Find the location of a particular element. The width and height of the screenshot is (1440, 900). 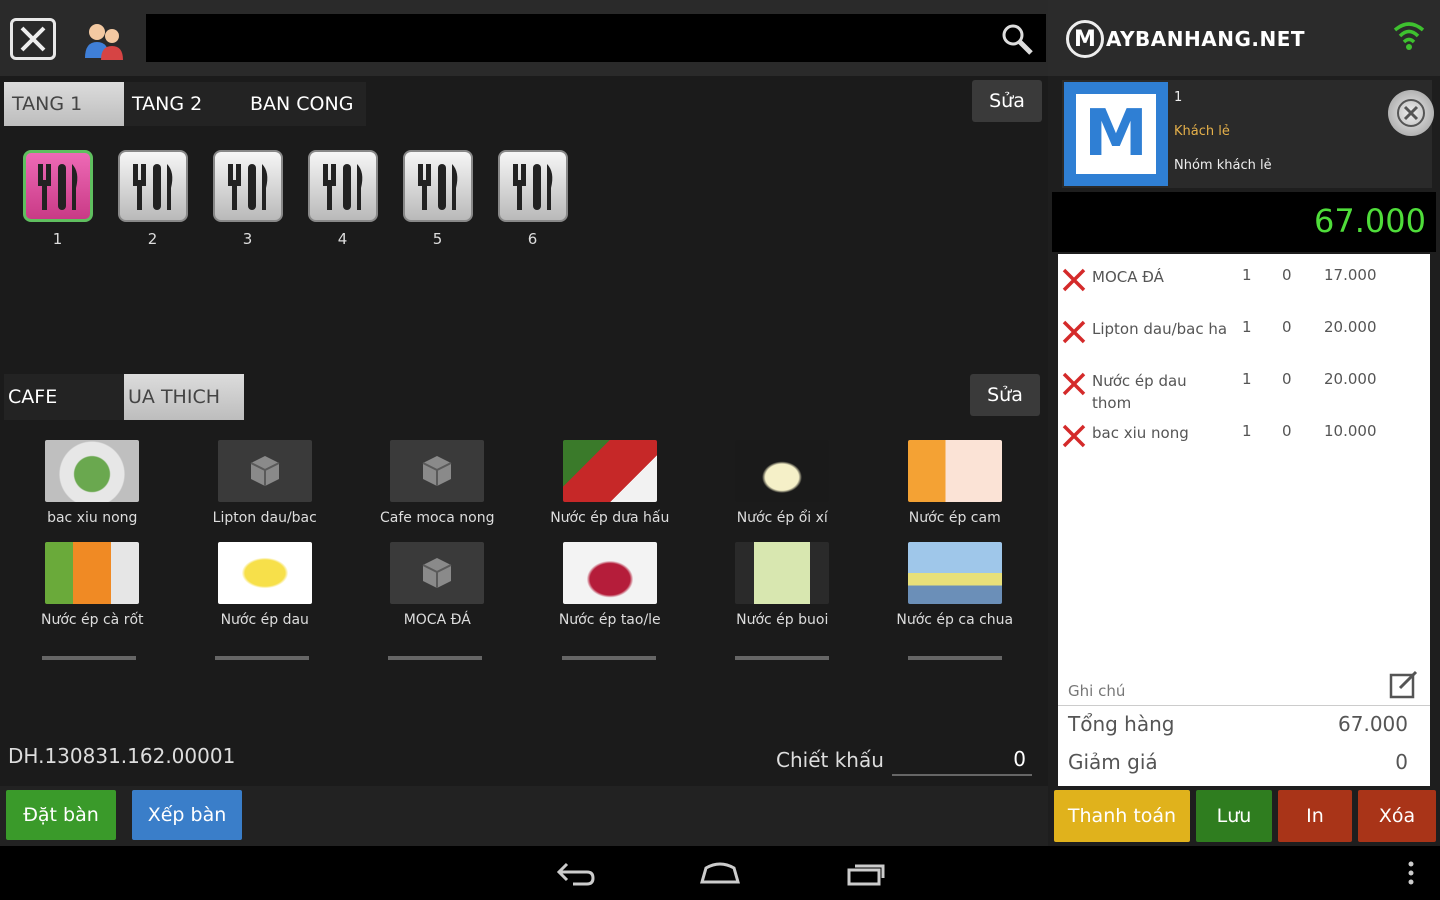

product-item: Nước ép cam is located at coordinates (955, 483).